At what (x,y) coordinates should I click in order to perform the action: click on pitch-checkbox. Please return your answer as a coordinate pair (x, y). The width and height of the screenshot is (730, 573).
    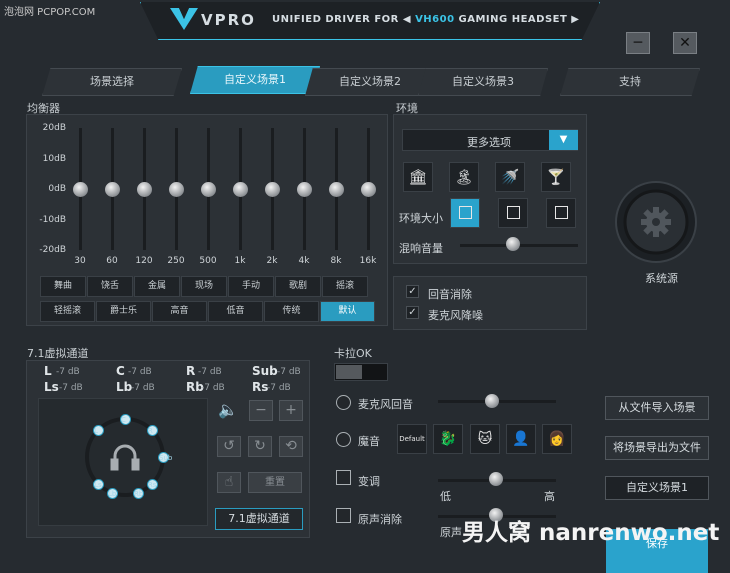
    Looking at the image, I should click on (343, 477).